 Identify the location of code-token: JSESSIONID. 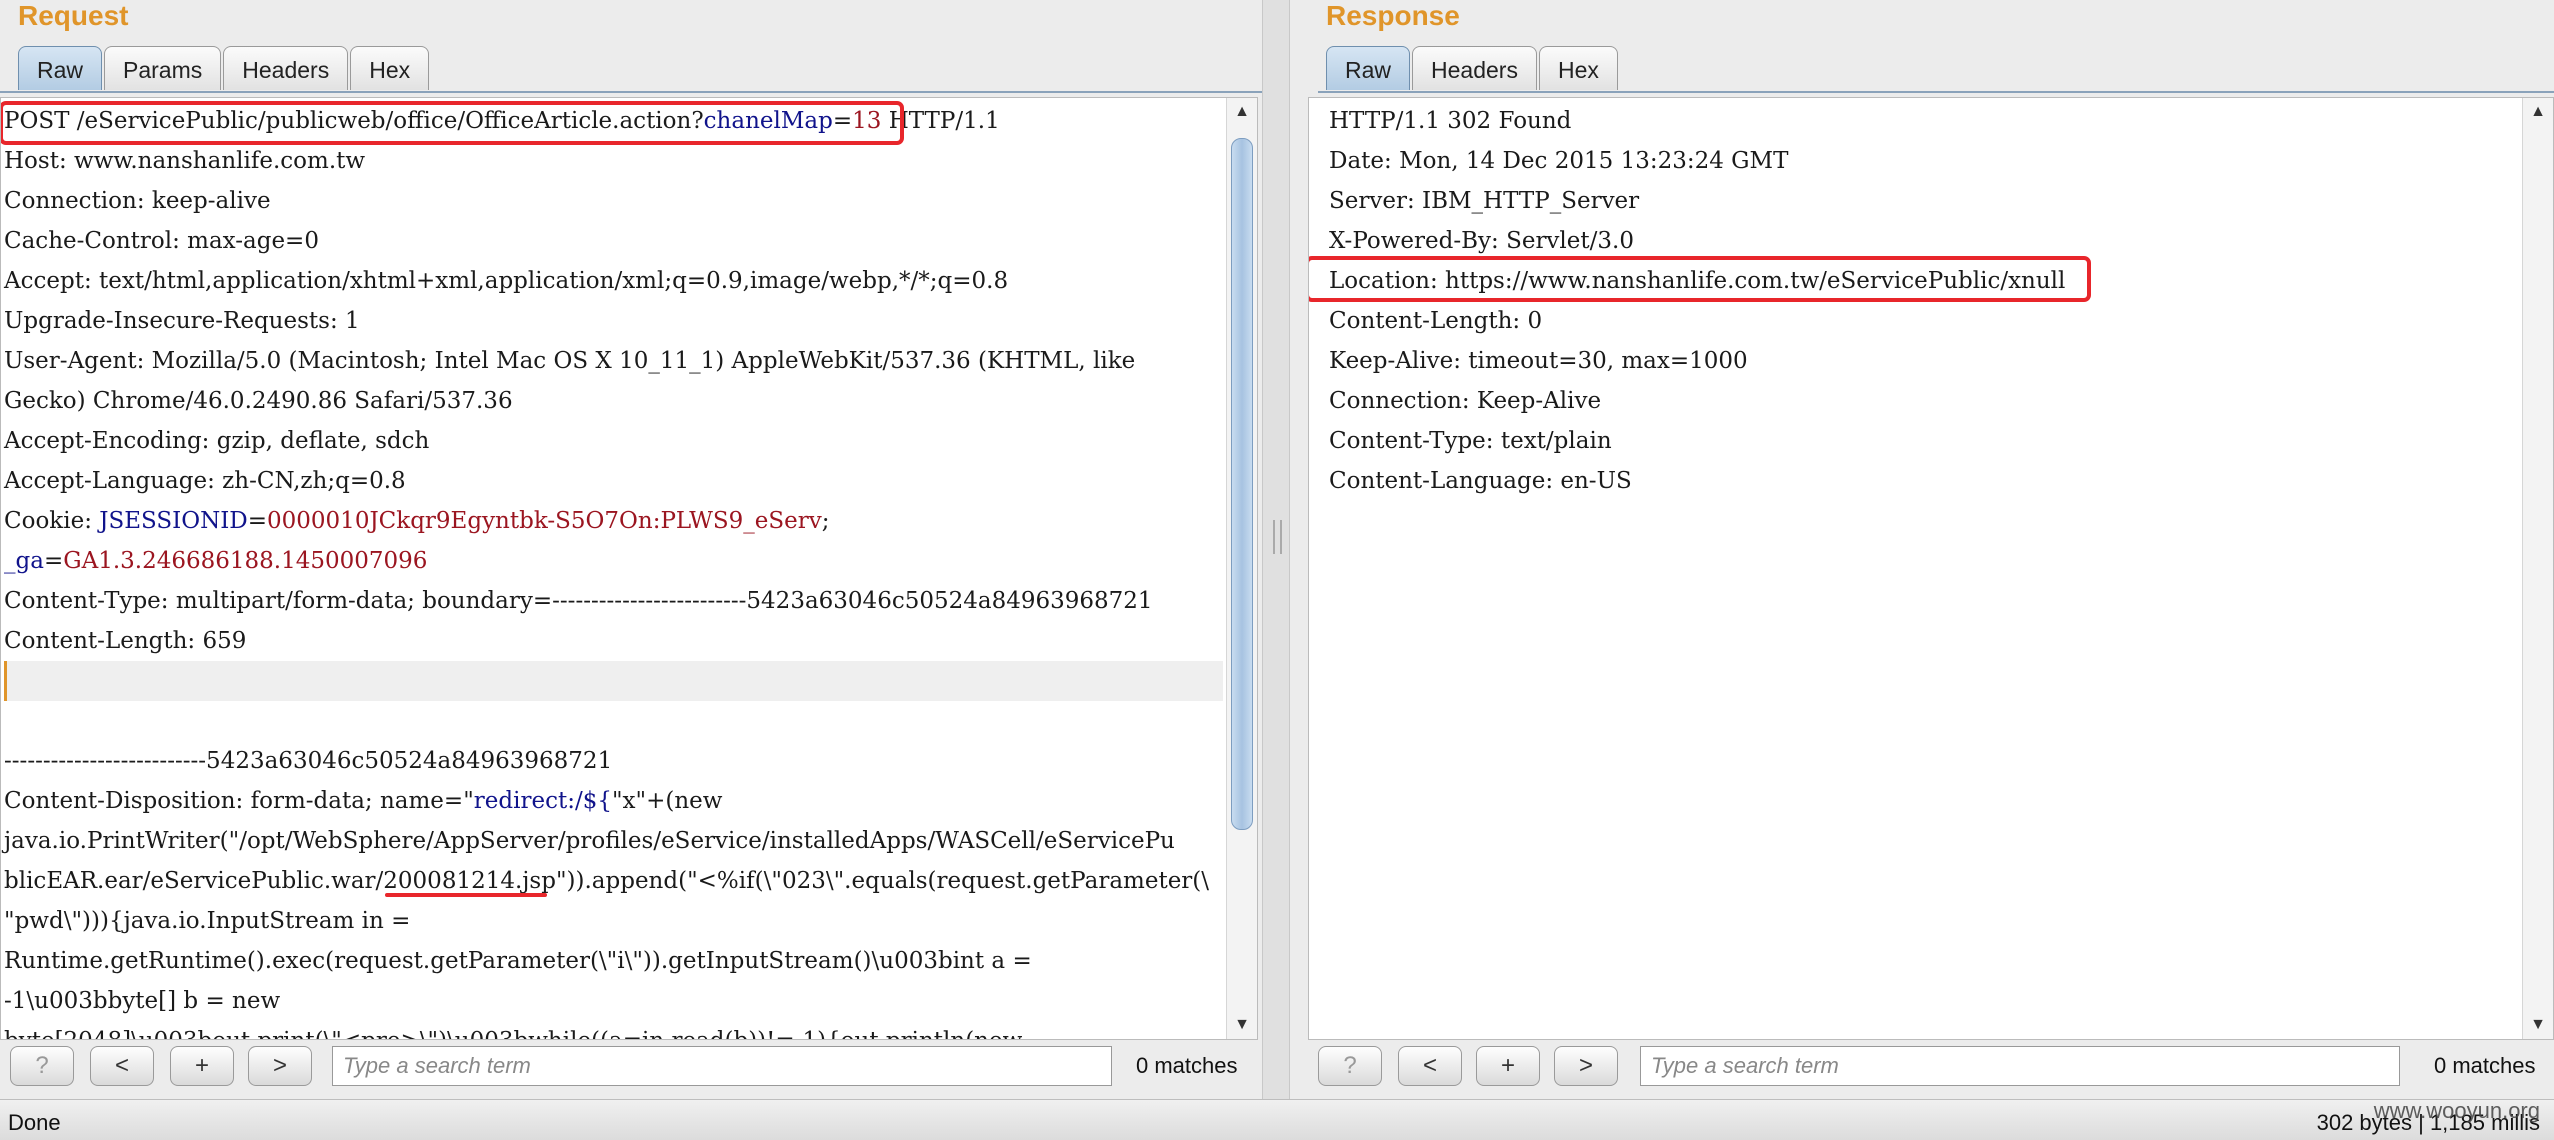
(173, 521).